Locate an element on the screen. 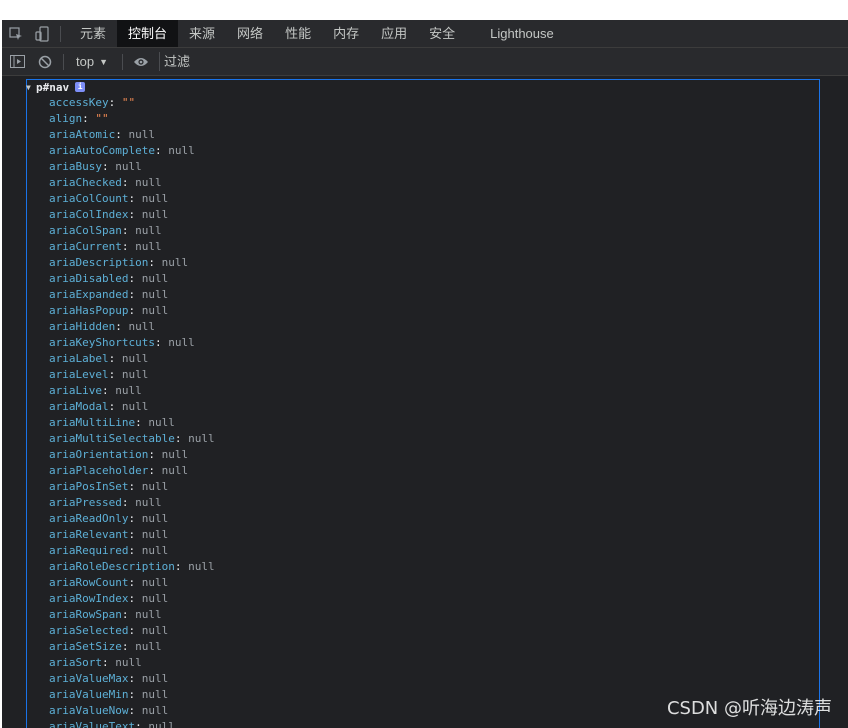  property-row: ariaMultiLine: null is located at coordinates (132, 423).